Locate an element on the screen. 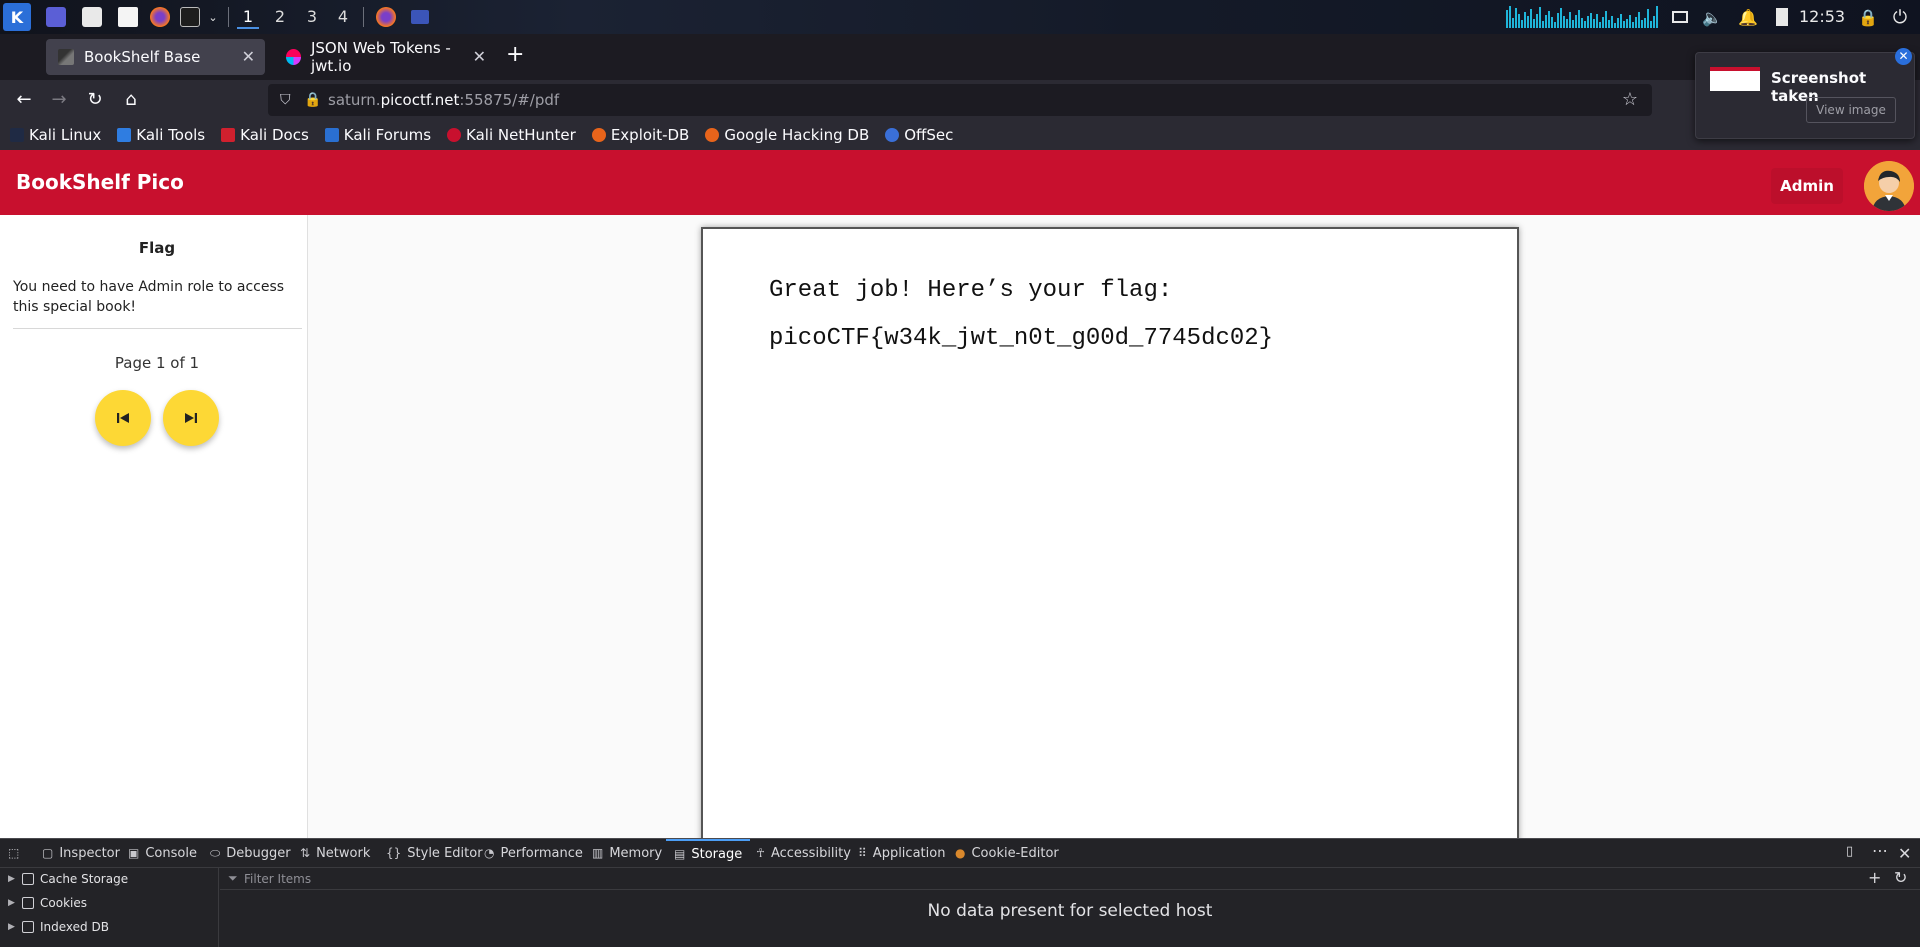 This screenshot has width=1920, height=947. nethunter-icon is located at coordinates (454, 135).